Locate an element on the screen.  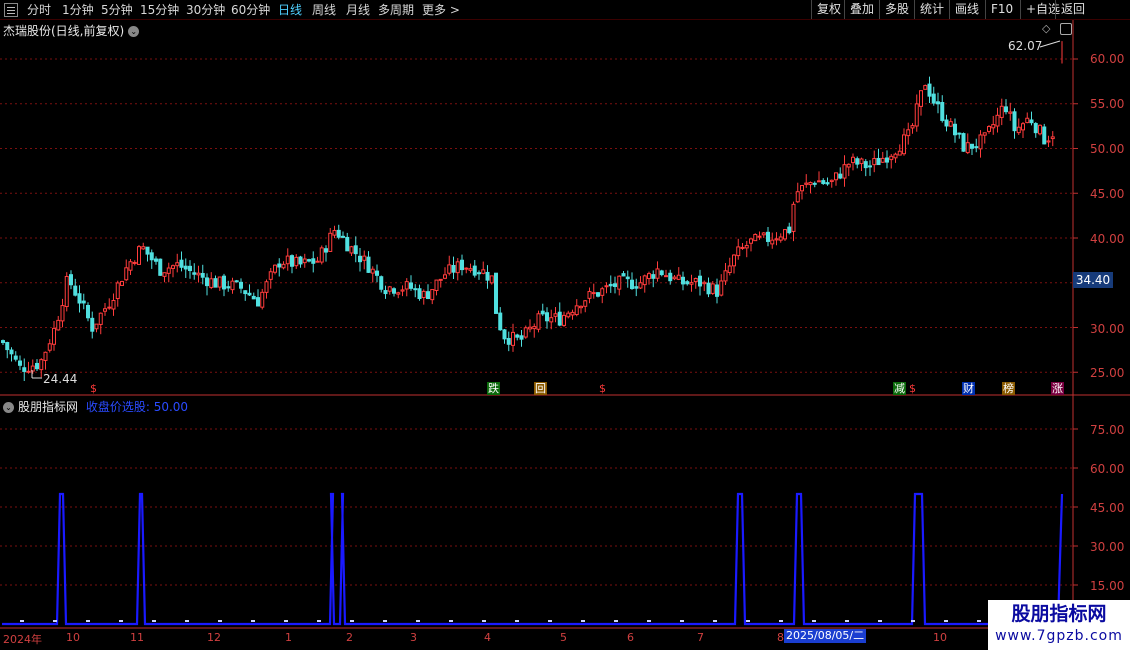
event-marker: 跌 is located at coordinates (493, 388).